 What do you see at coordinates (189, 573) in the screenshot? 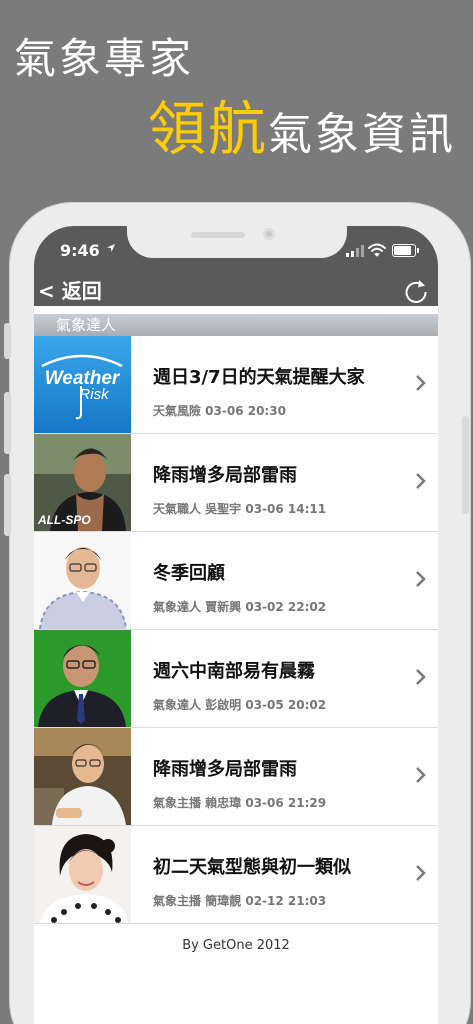
I see `item-title: 冬季回顧` at bounding box center [189, 573].